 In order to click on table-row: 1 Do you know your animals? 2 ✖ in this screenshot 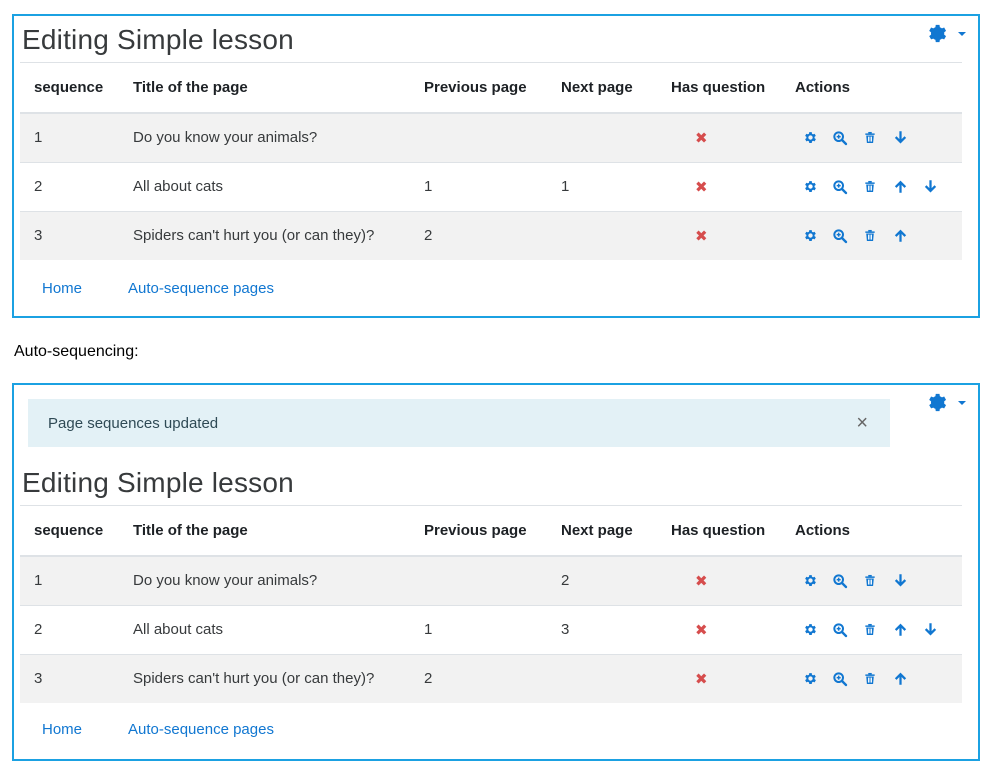, I will do `click(491, 580)`.